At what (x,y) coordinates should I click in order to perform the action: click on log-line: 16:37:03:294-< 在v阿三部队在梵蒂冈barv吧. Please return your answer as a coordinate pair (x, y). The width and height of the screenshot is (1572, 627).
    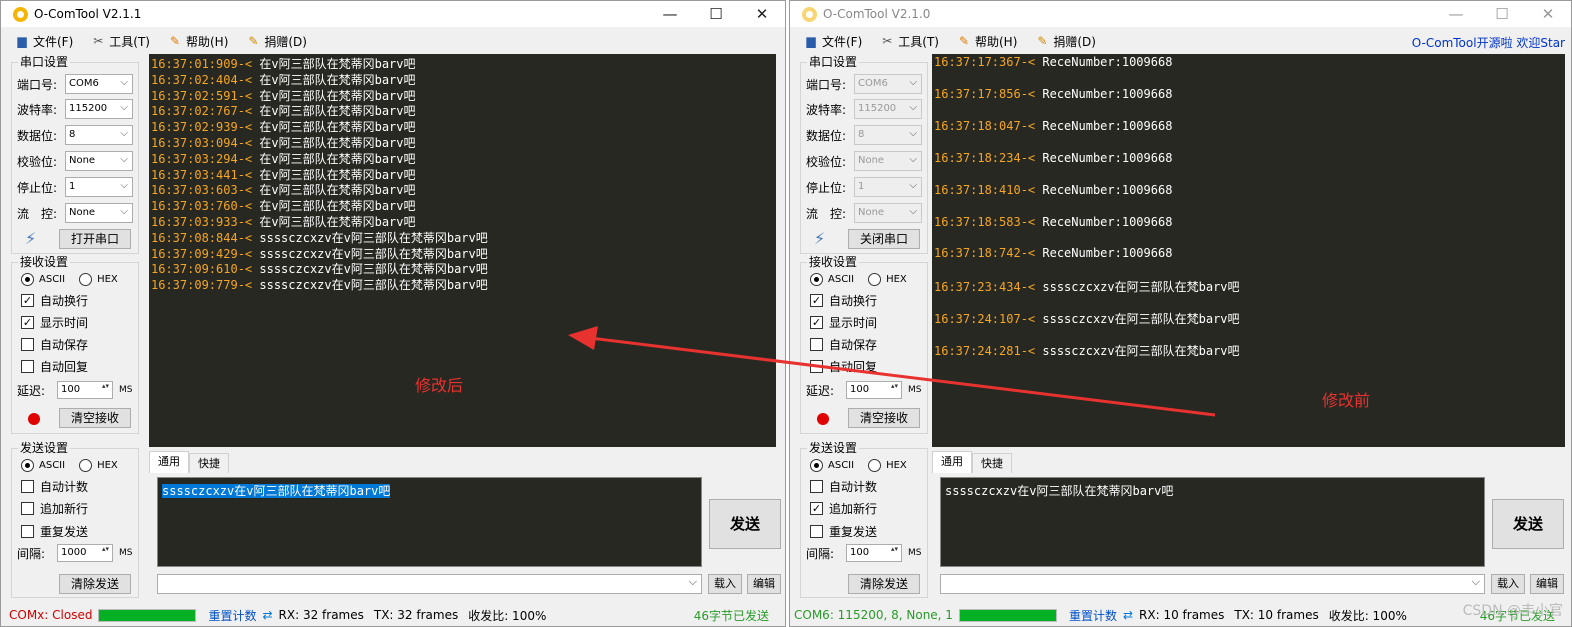
    Looking at the image, I should click on (283, 158).